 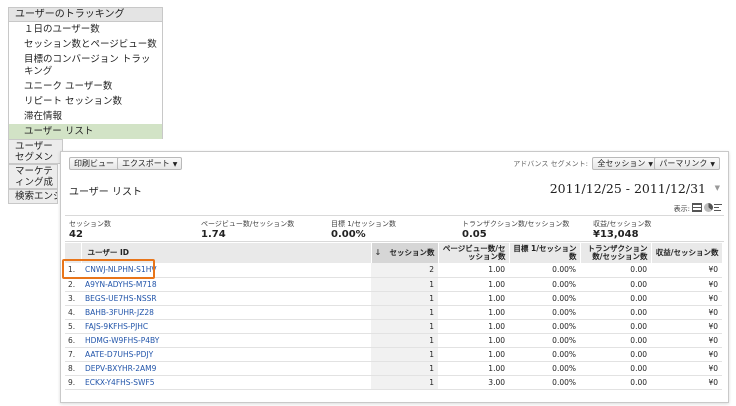 What do you see at coordinates (348, 234) in the screenshot?
I see `metric-value: 0.00%` at bounding box center [348, 234].